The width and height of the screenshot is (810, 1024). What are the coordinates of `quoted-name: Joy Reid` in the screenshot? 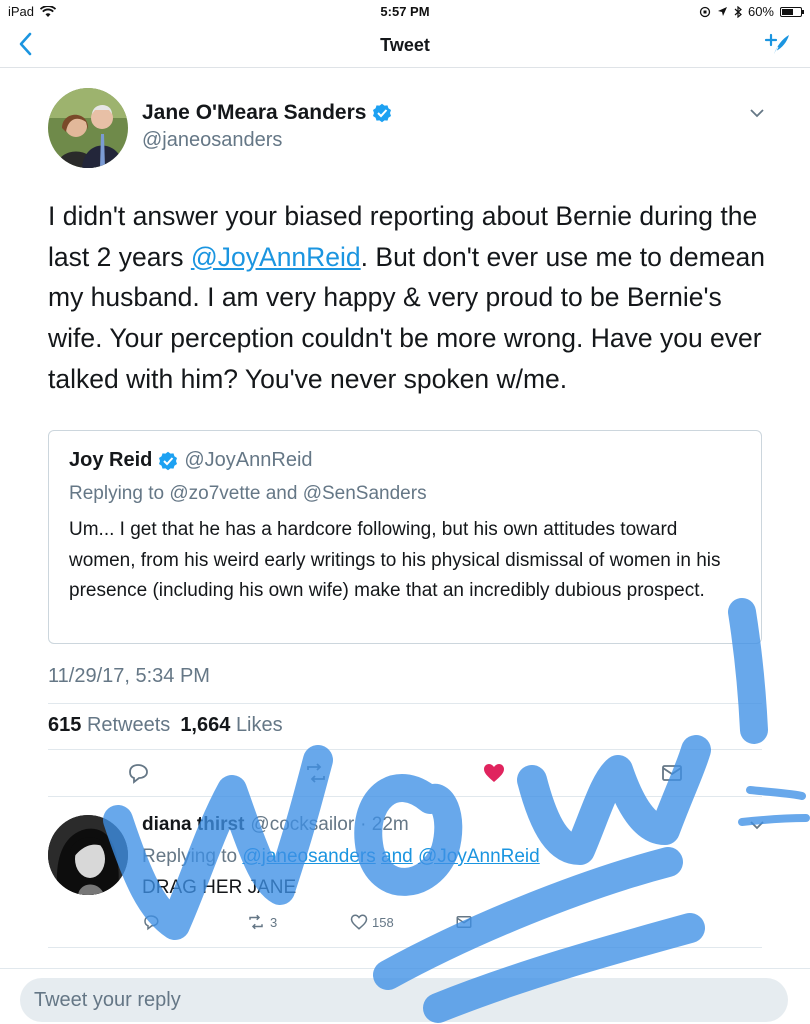 It's located at (111, 460).